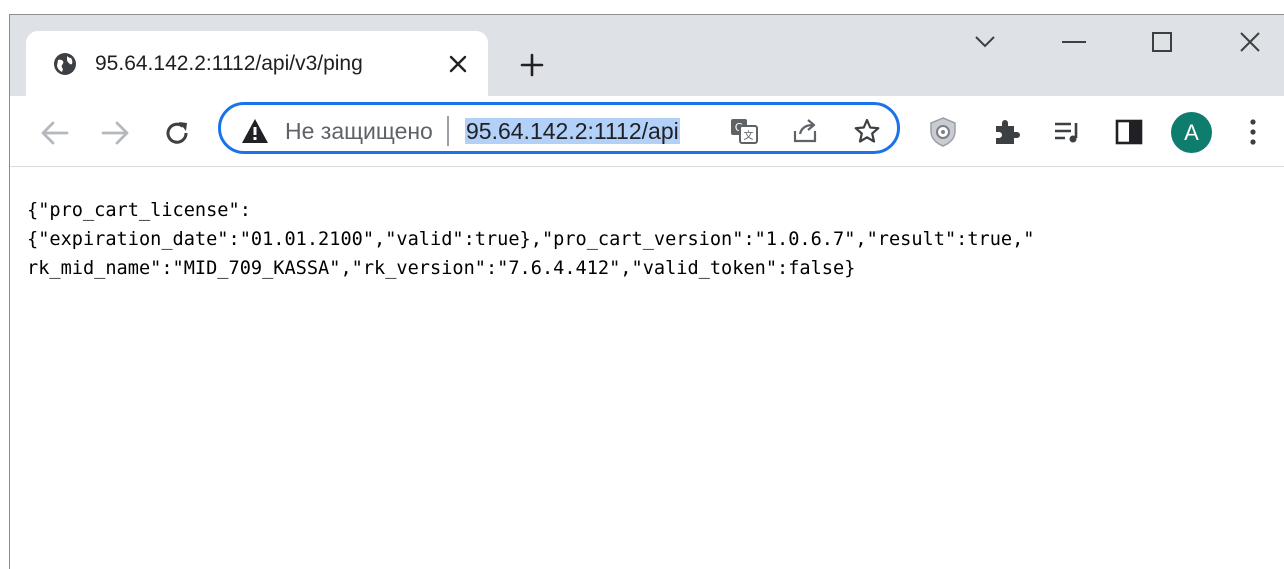 This screenshot has width=1284, height=569. Describe the element at coordinates (1191, 132) in the screenshot. I see `profile-avatar: A` at that location.